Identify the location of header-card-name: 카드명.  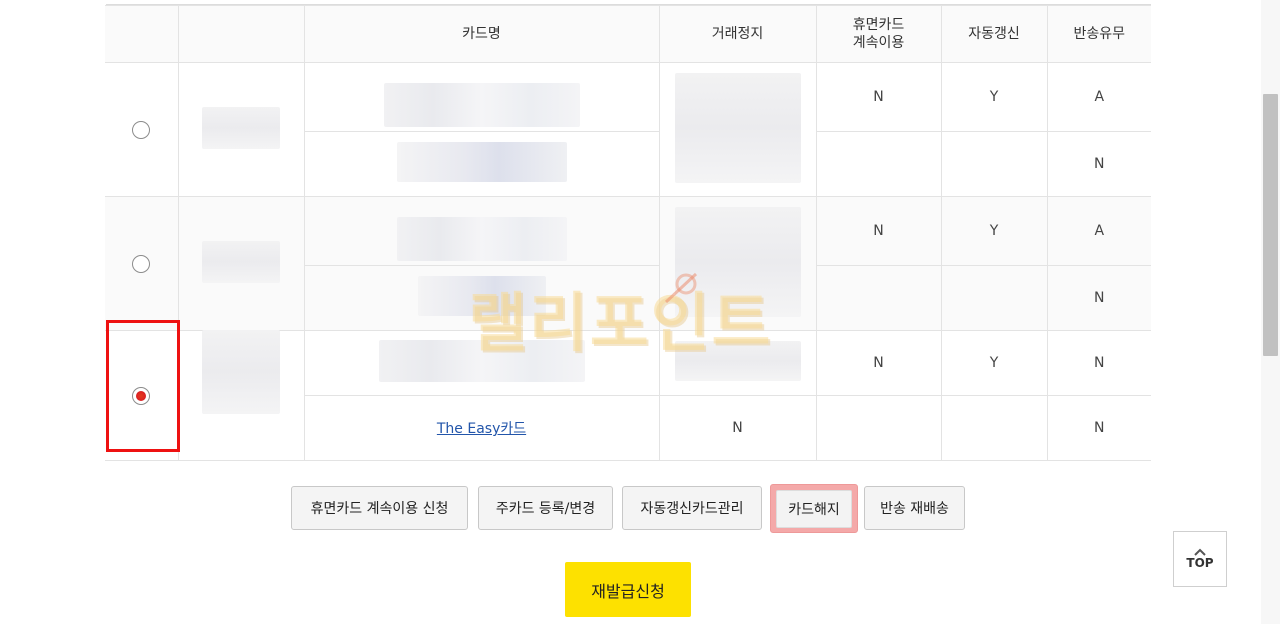
(481, 34).